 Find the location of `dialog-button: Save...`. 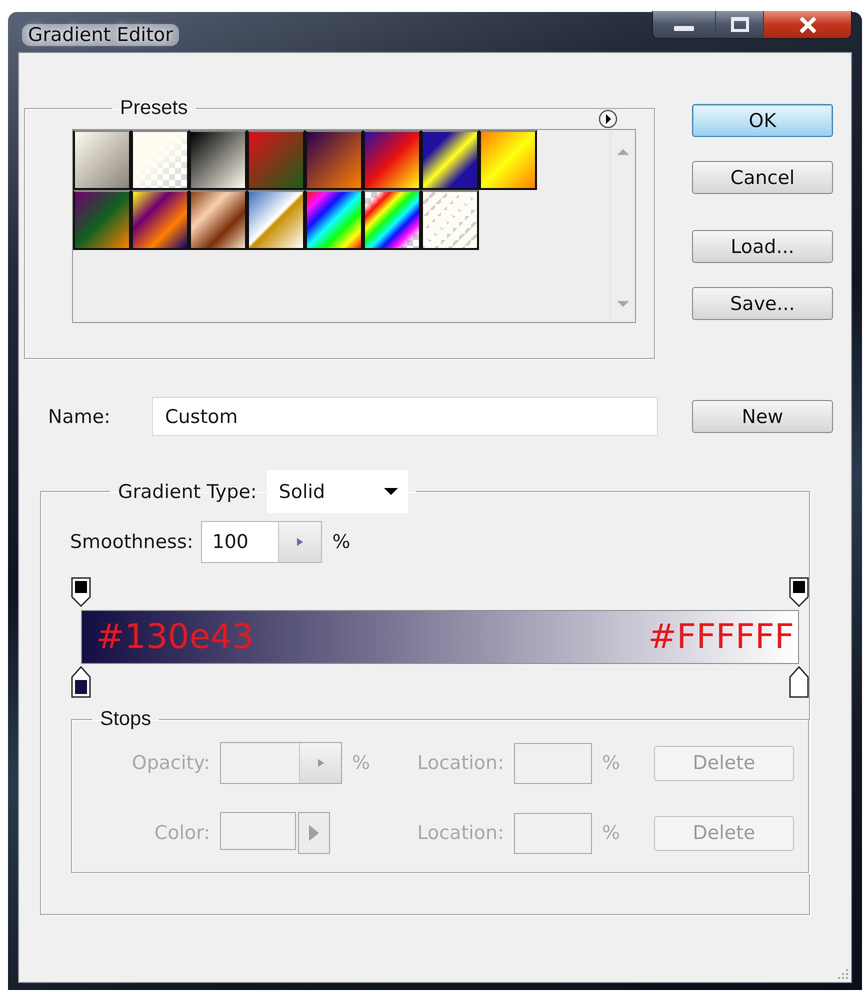

dialog-button: Save... is located at coordinates (762, 303).